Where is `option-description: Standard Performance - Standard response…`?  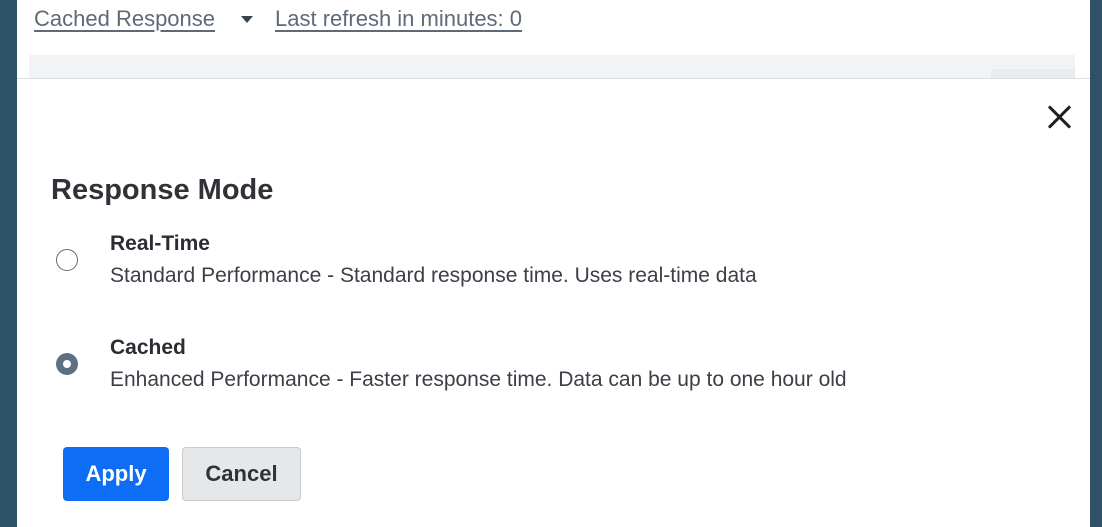 option-description: Standard Performance - Standard response… is located at coordinates (433, 275).